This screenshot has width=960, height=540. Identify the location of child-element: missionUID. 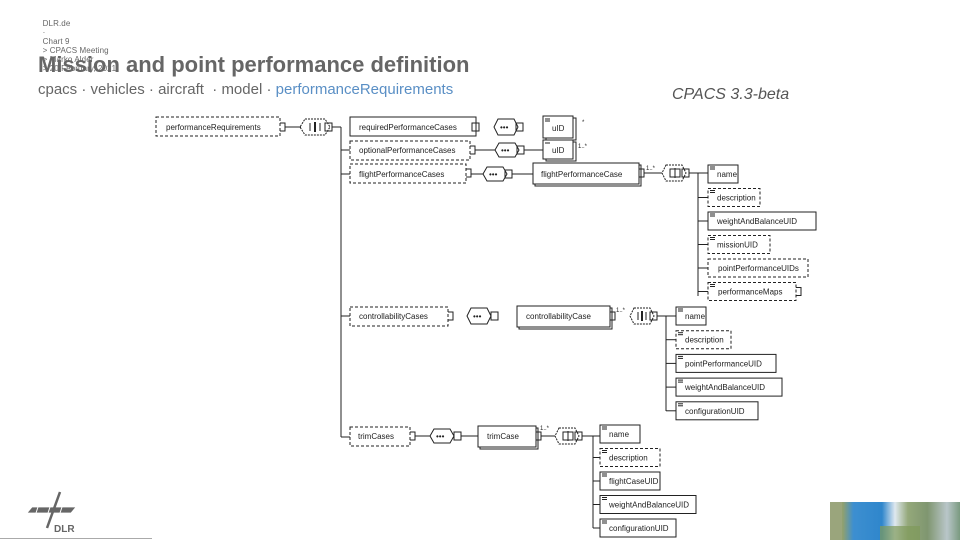
(734, 244).